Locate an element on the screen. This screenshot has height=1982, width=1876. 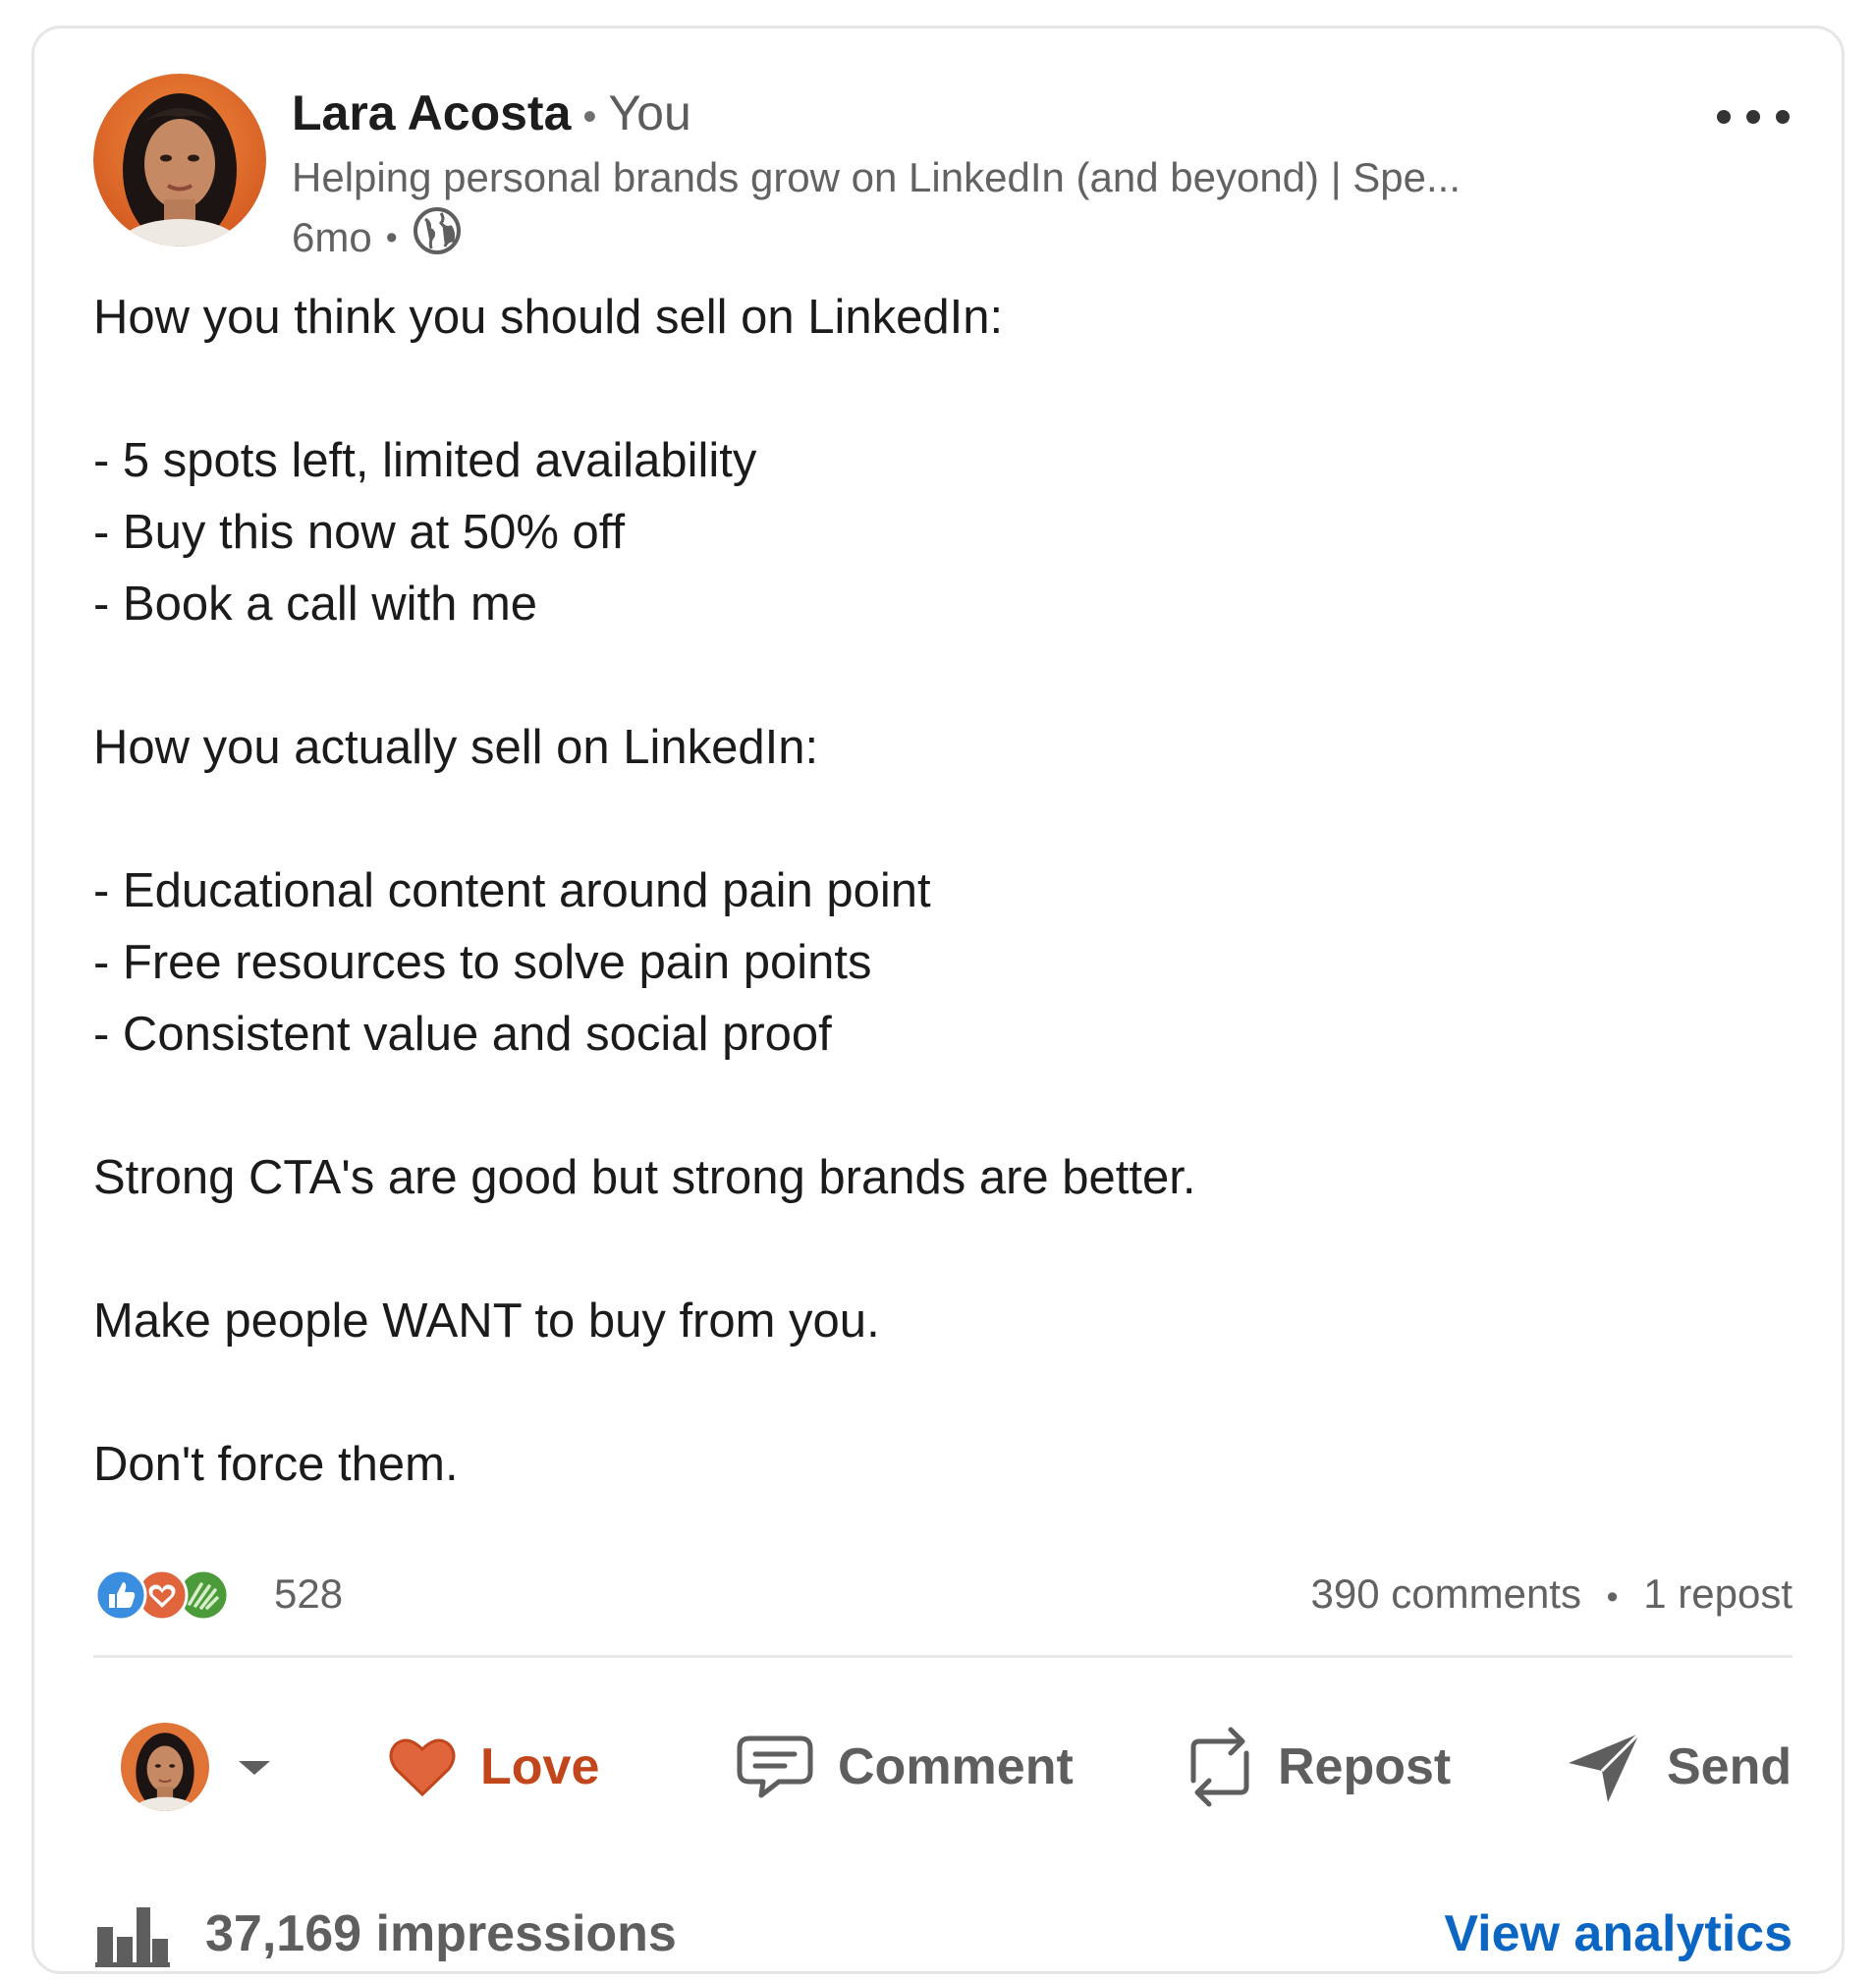
like-icon is located at coordinates (121, 1595).